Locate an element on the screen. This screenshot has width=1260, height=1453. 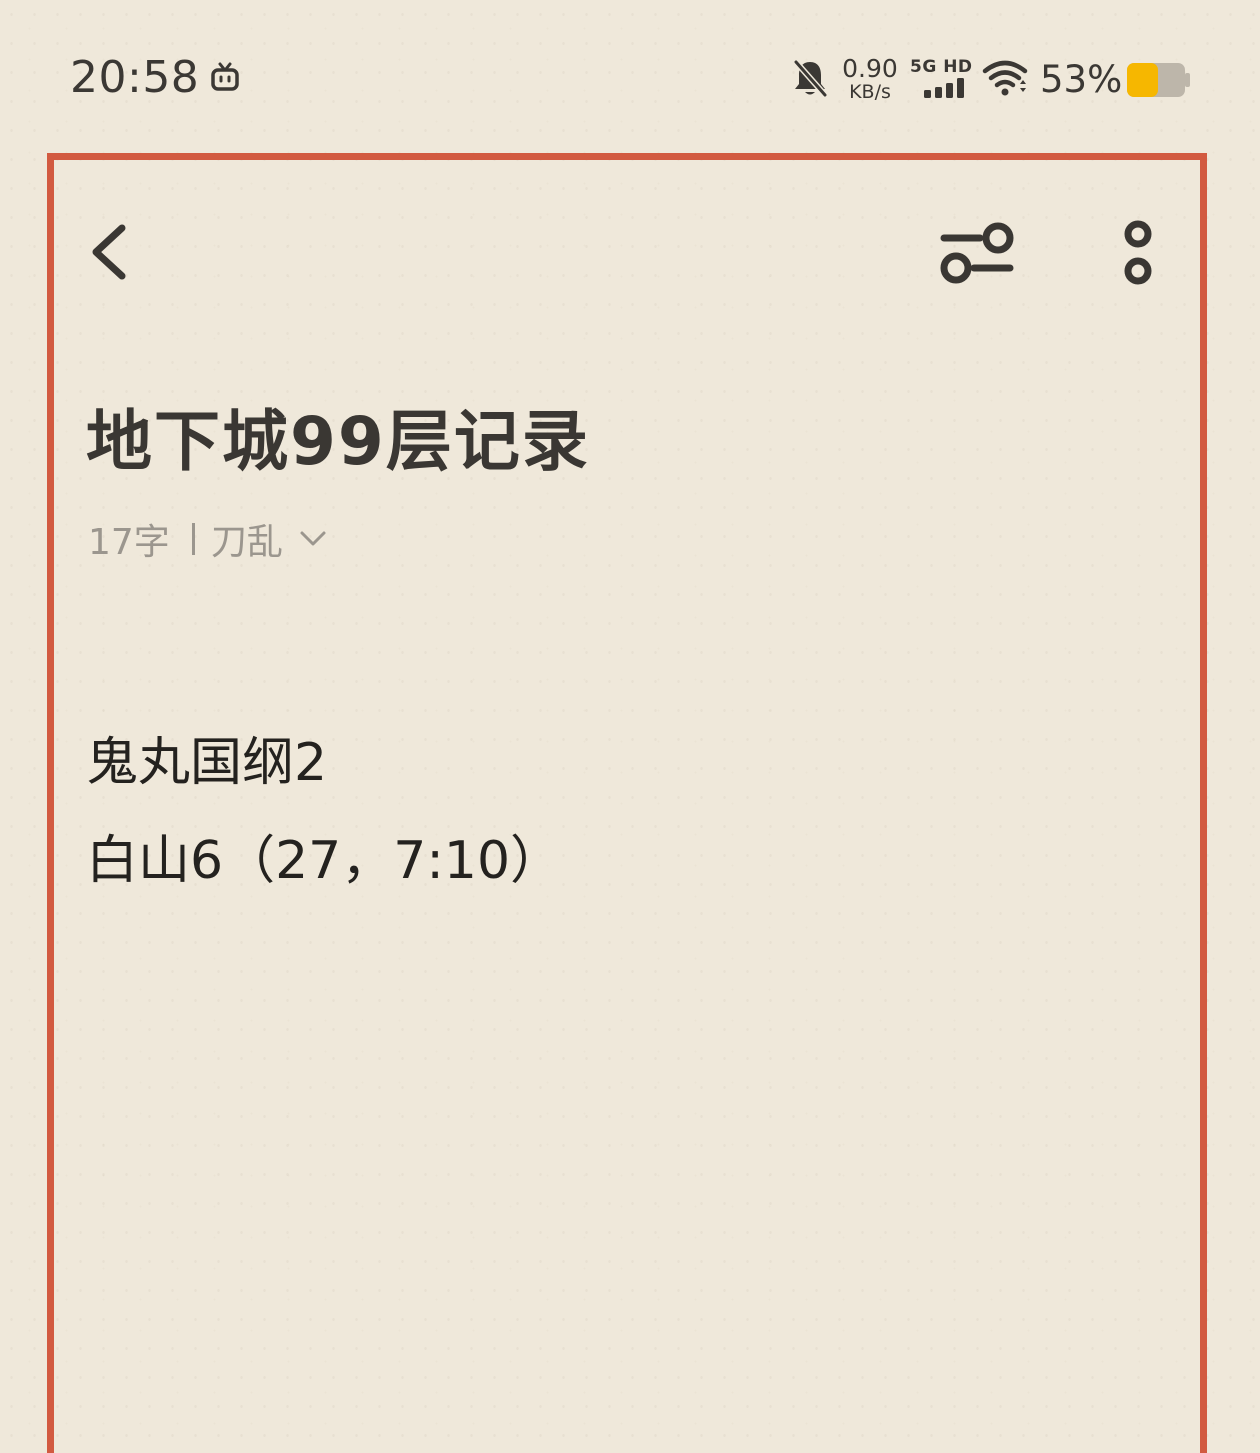
network-speed-unit: KB/s is located at coordinates (870, 92).